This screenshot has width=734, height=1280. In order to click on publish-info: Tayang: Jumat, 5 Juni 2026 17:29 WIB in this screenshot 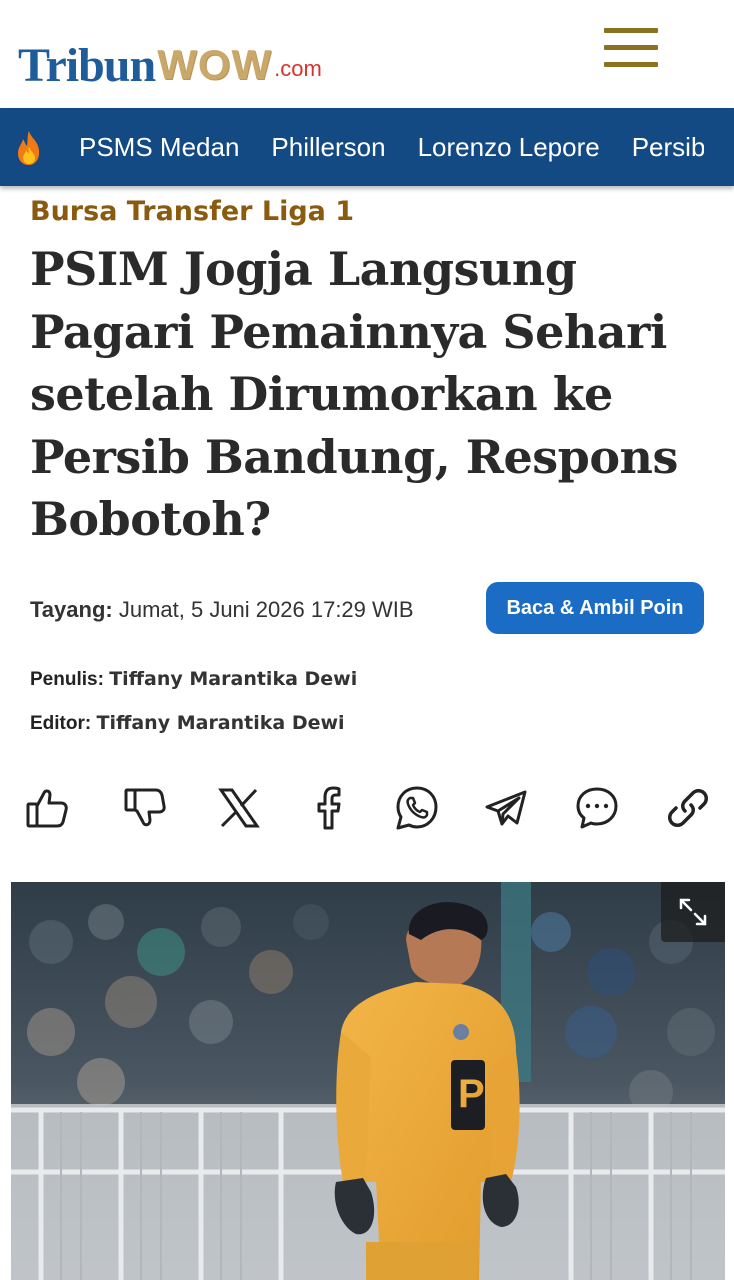, I will do `click(222, 610)`.